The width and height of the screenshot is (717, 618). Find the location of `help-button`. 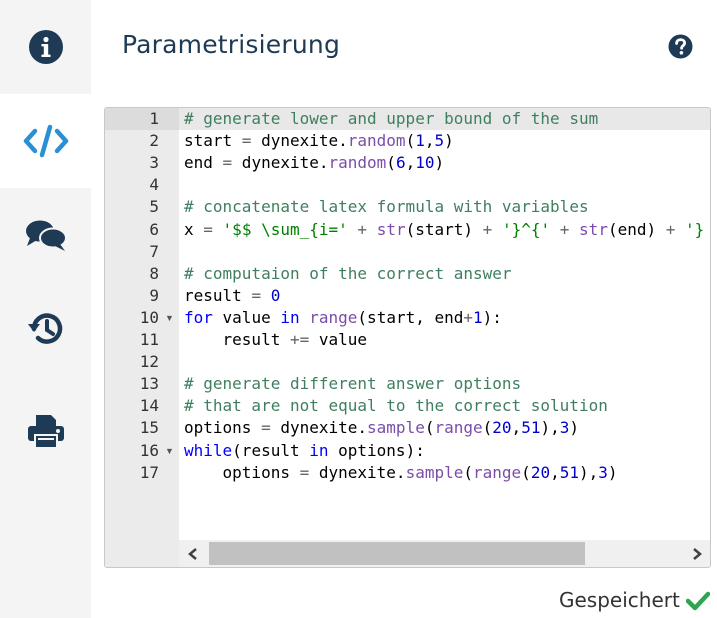

help-button is located at coordinates (680, 46).